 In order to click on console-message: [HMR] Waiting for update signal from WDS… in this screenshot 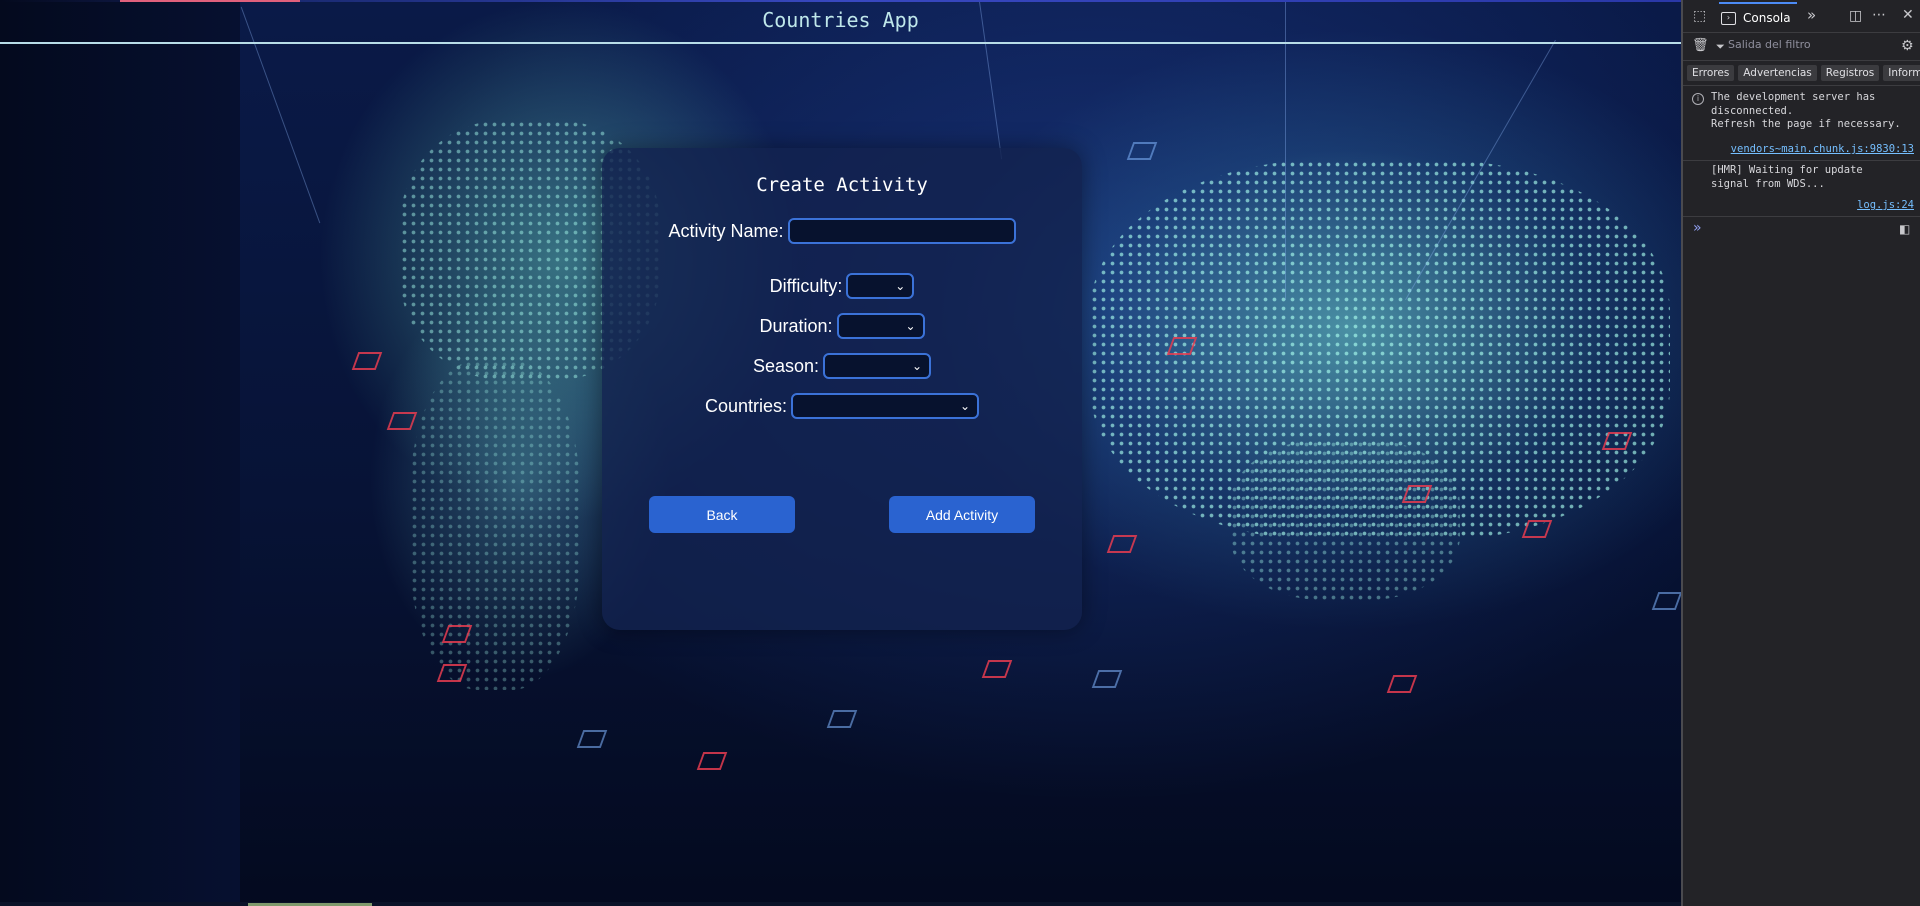, I will do `click(1801, 189)`.